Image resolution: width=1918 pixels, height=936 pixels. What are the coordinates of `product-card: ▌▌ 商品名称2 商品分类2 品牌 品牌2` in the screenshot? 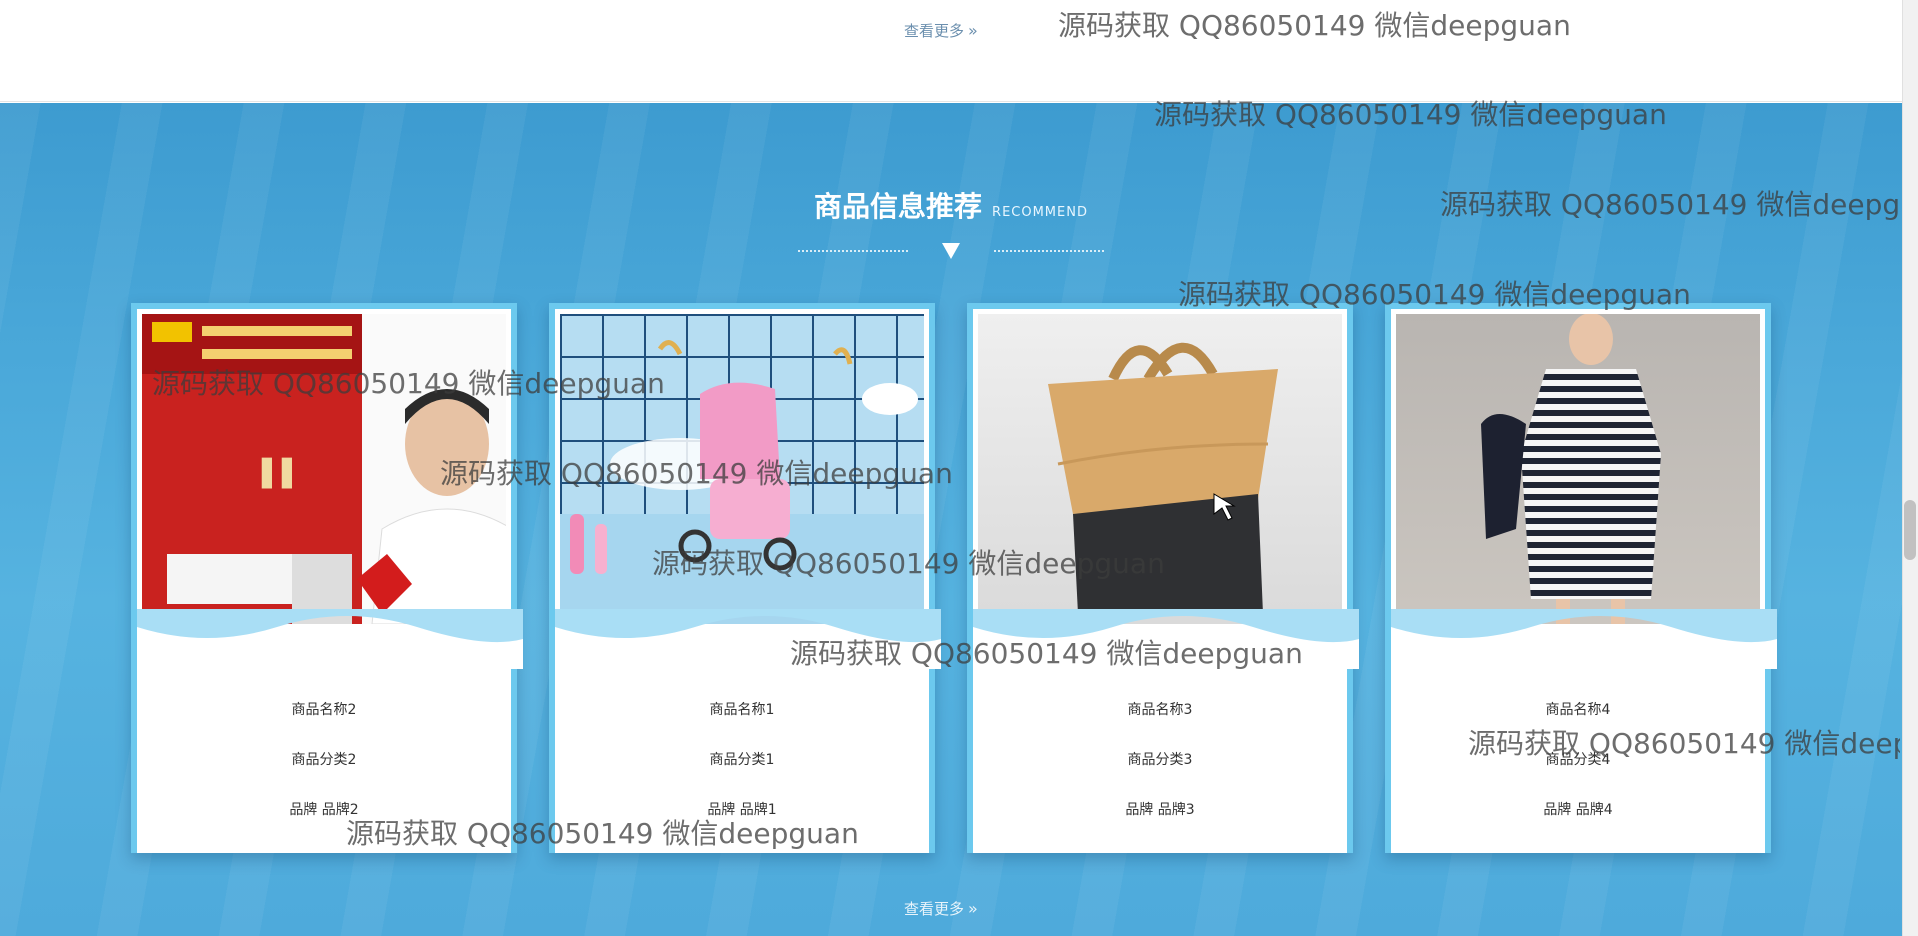 It's located at (327, 578).